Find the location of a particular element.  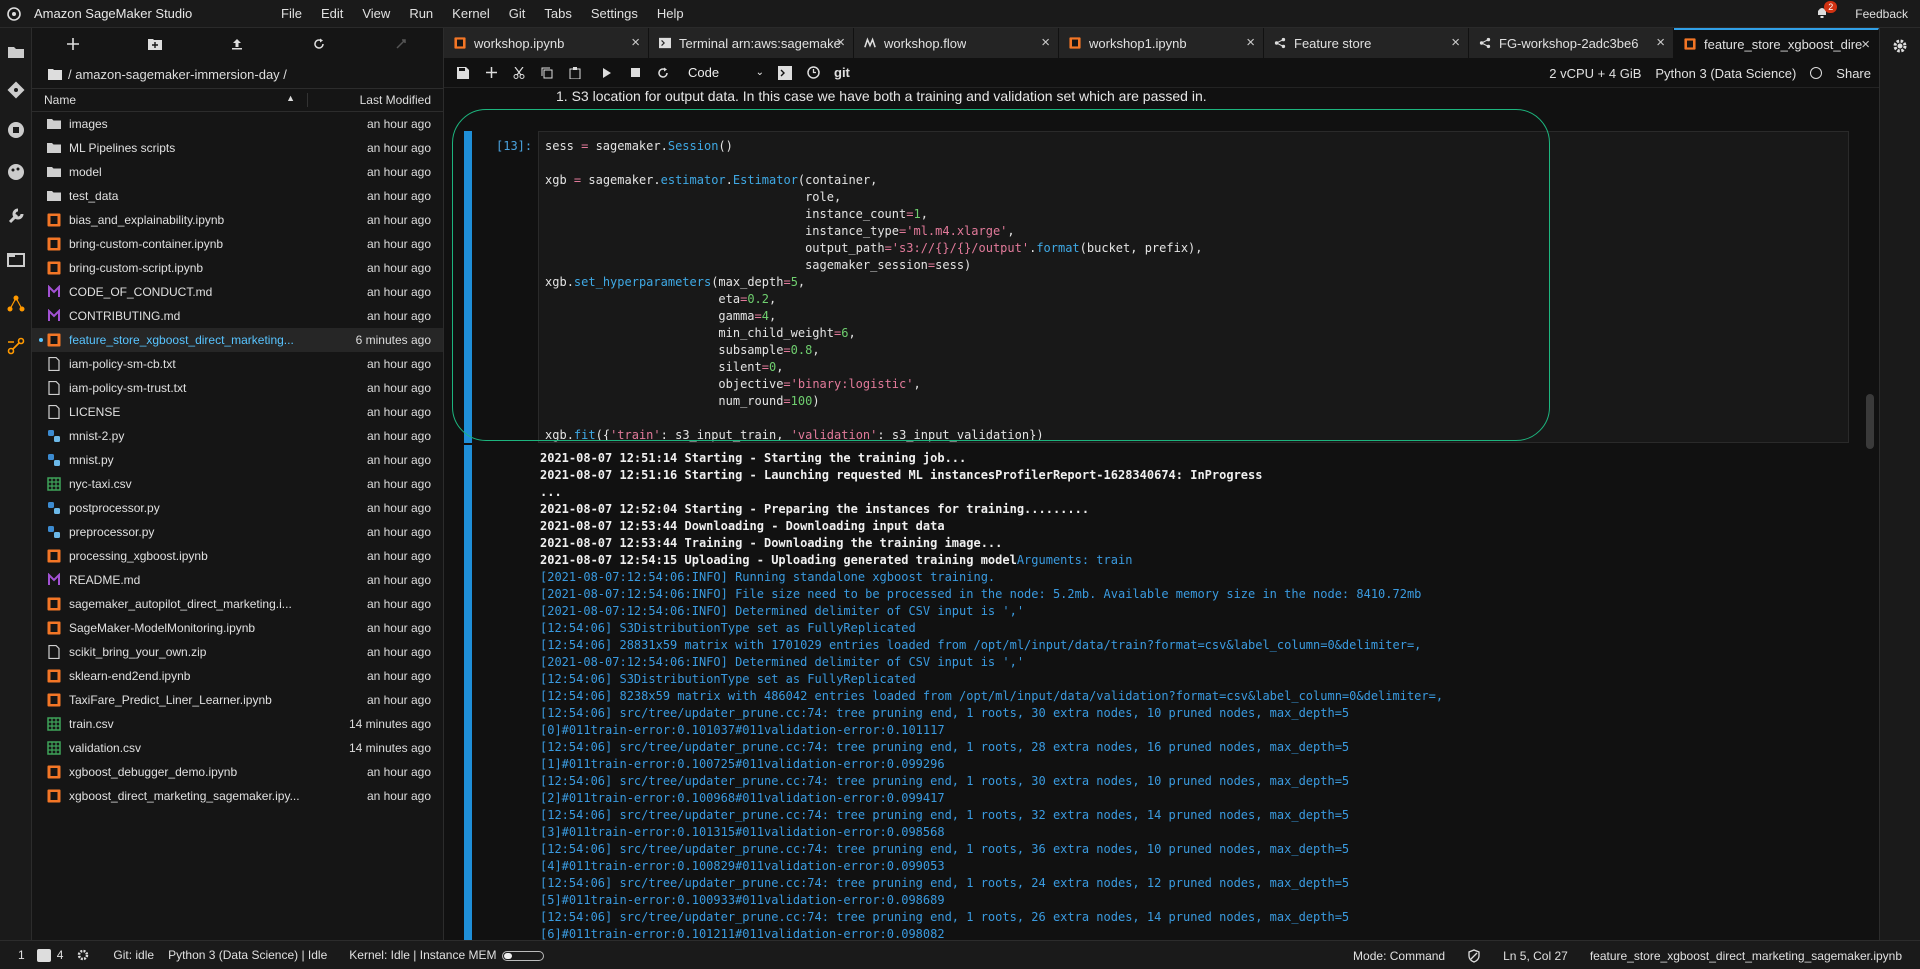

file-list-item: xgboost_debugger_demo.ipynb an hour ago is located at coordinates (237, 772).